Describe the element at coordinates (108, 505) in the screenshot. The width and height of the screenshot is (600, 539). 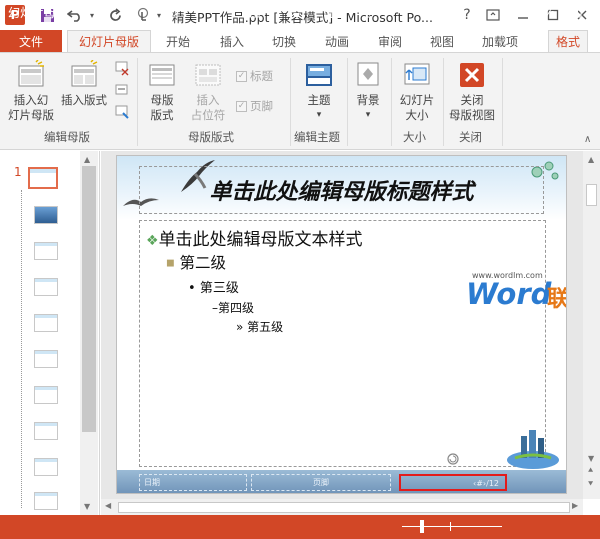
I see `scroll-left-icon: ◀` at that location.